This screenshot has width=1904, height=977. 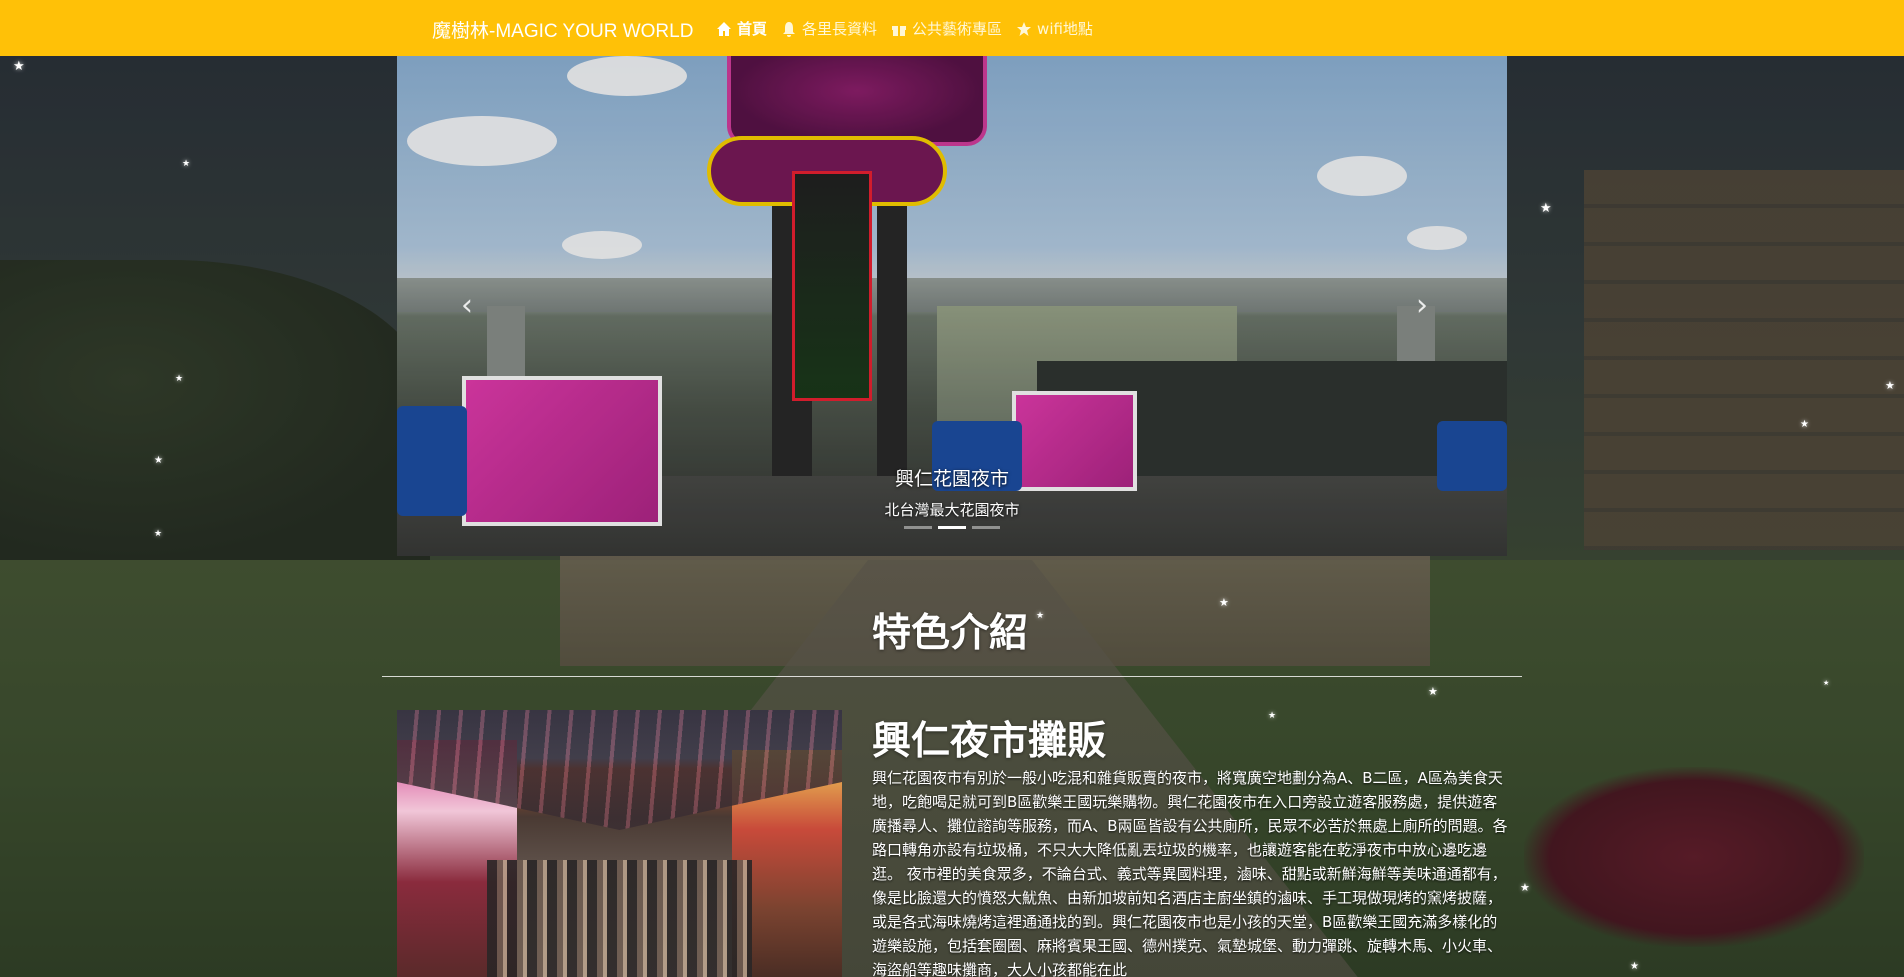 I want to click on chevron-left-icon: ‹, so click(x=467, y=305).